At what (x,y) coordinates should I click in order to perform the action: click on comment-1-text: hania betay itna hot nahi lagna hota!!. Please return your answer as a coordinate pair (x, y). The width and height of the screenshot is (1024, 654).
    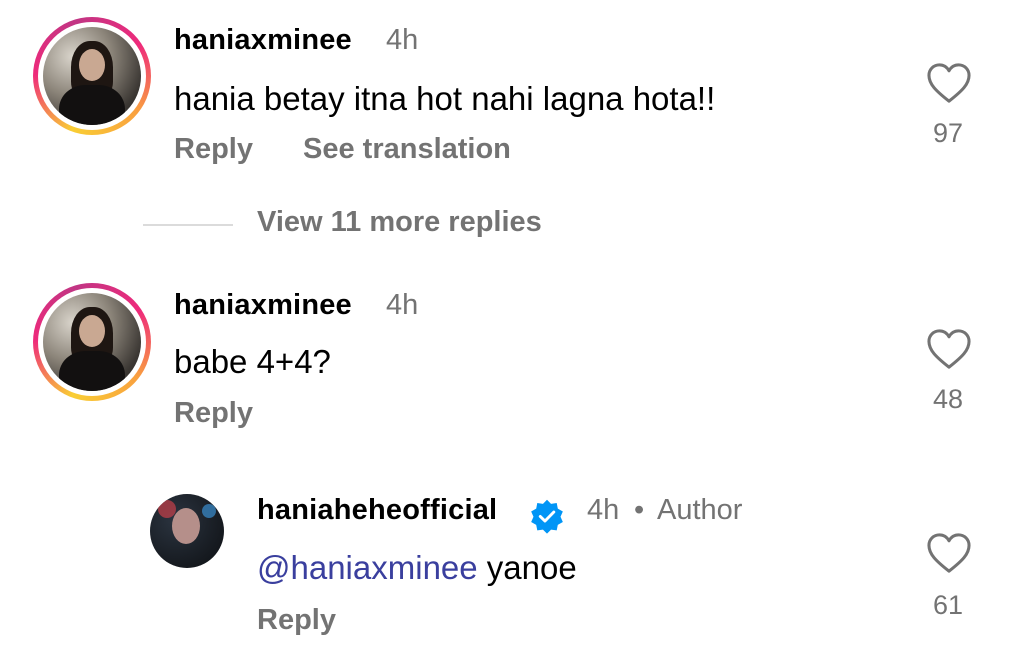
    Looking at the image, I should click on (445, 98).